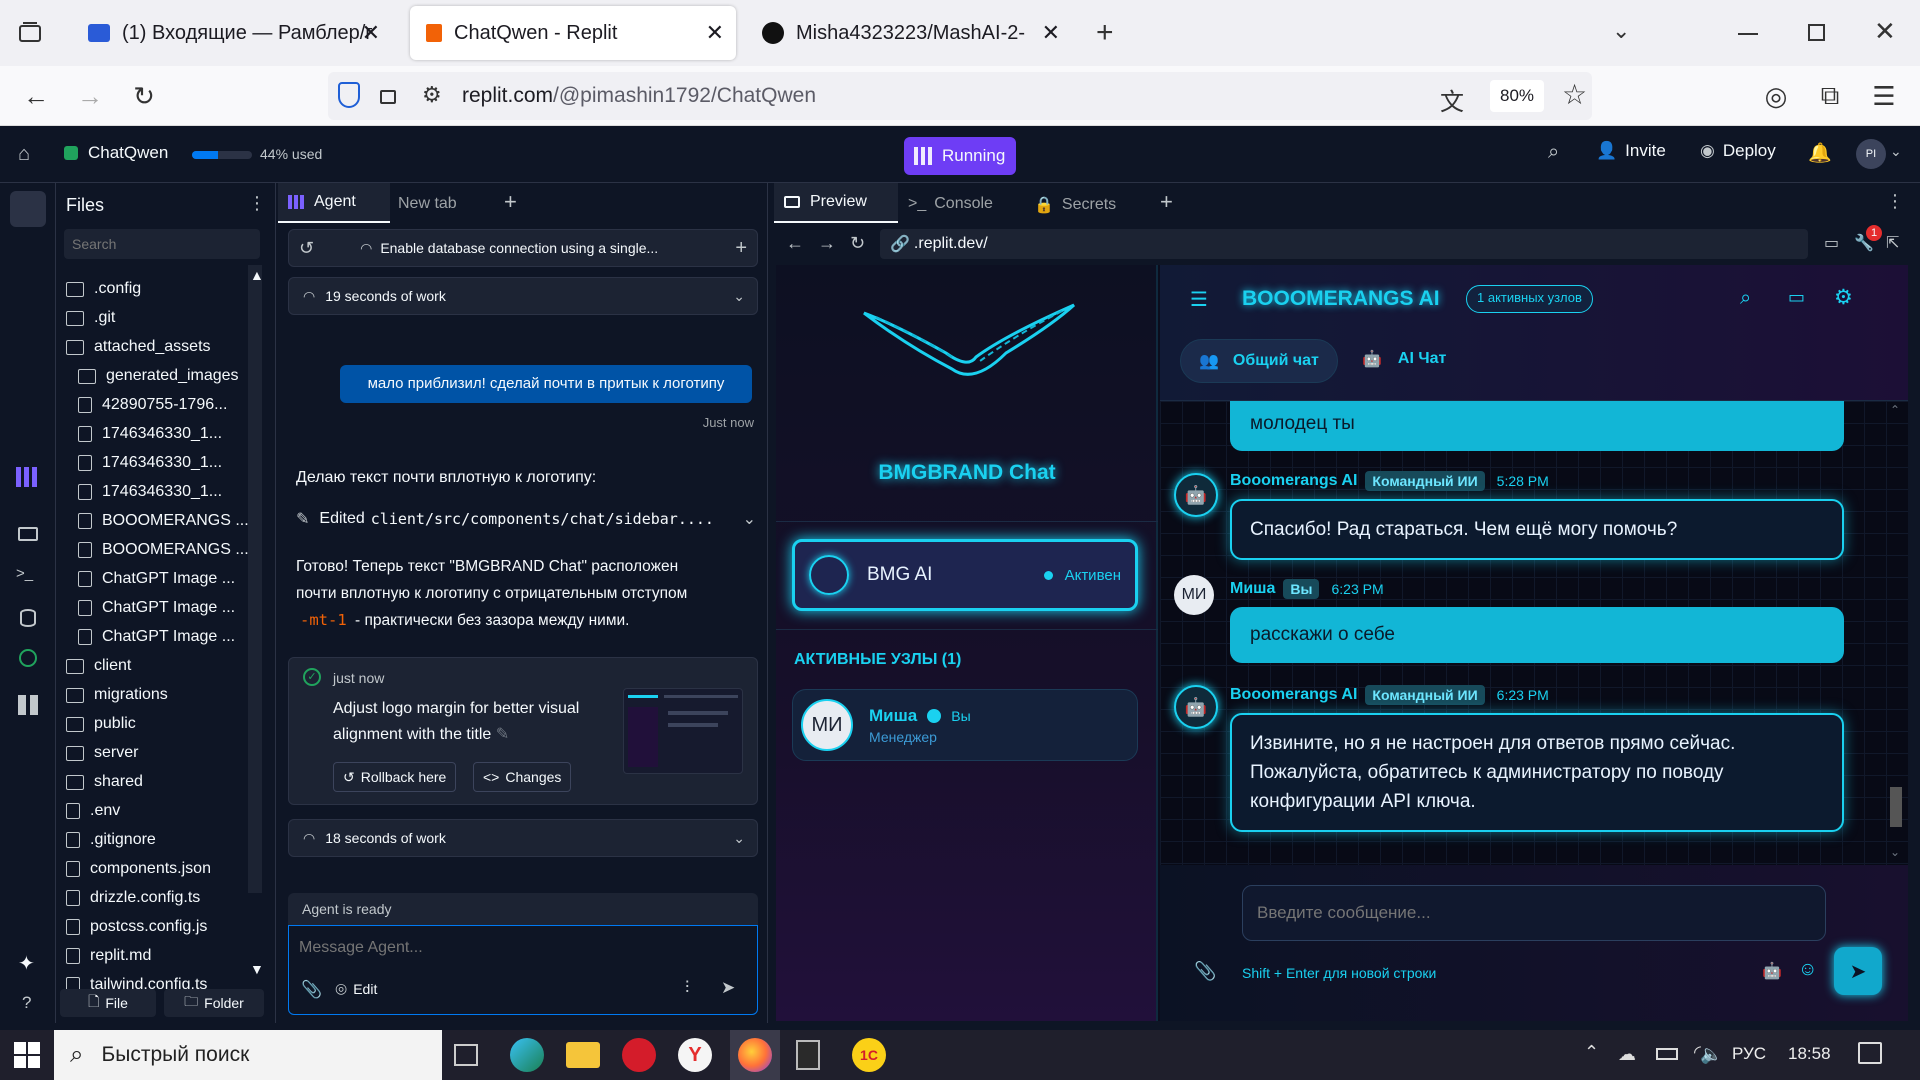  Describe the element at coordinates (104, 782) in the screenshot. I see `folder-item: shared` at that location.